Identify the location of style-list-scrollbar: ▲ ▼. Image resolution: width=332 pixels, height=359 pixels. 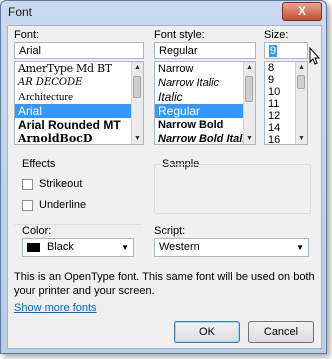
(249, 103).